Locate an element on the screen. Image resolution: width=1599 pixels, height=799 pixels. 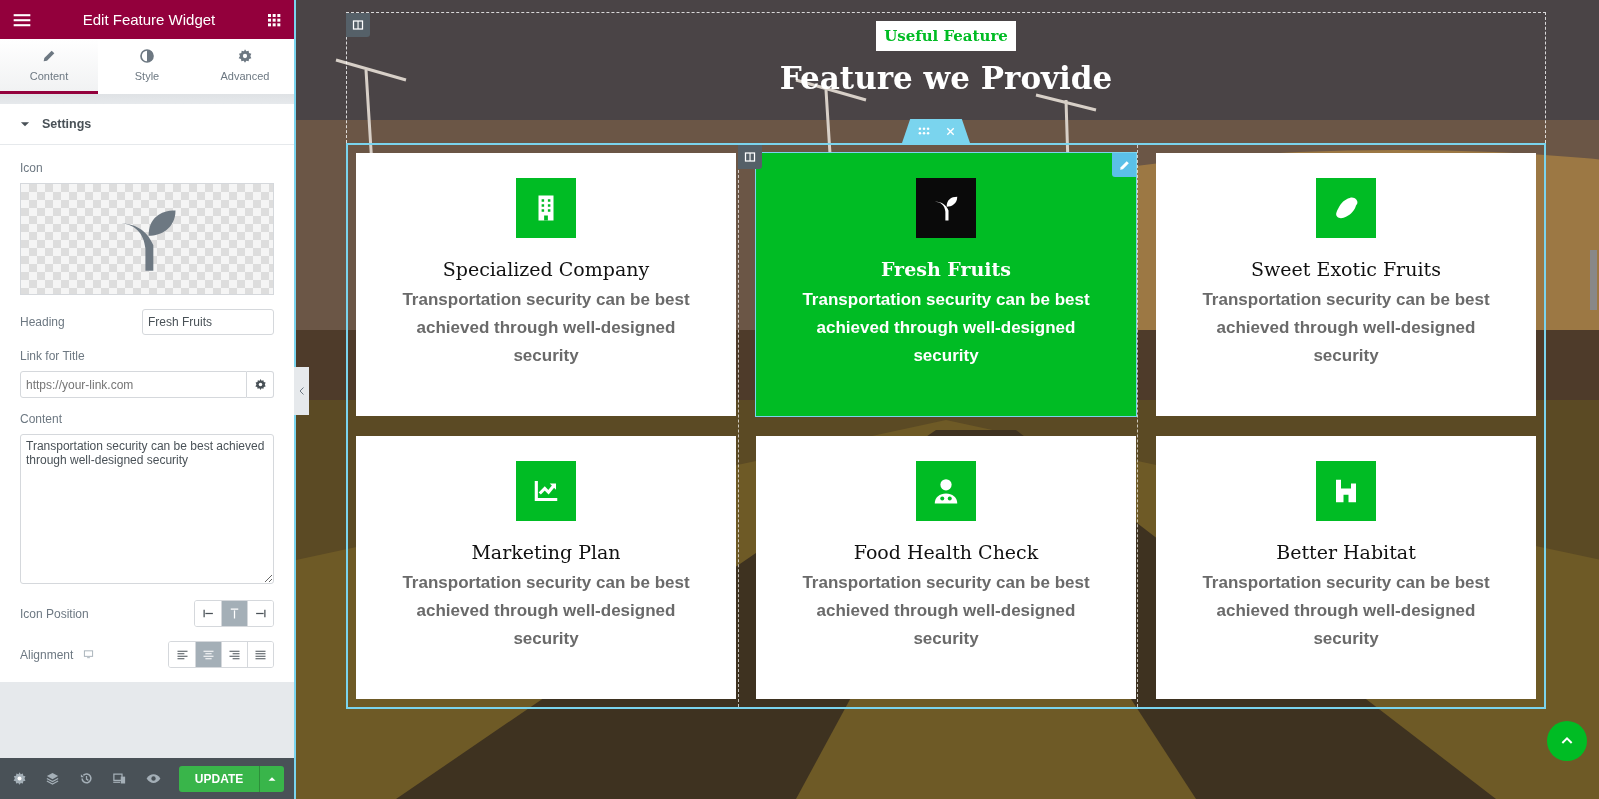
preview-button is located at coordinates (153, 778).